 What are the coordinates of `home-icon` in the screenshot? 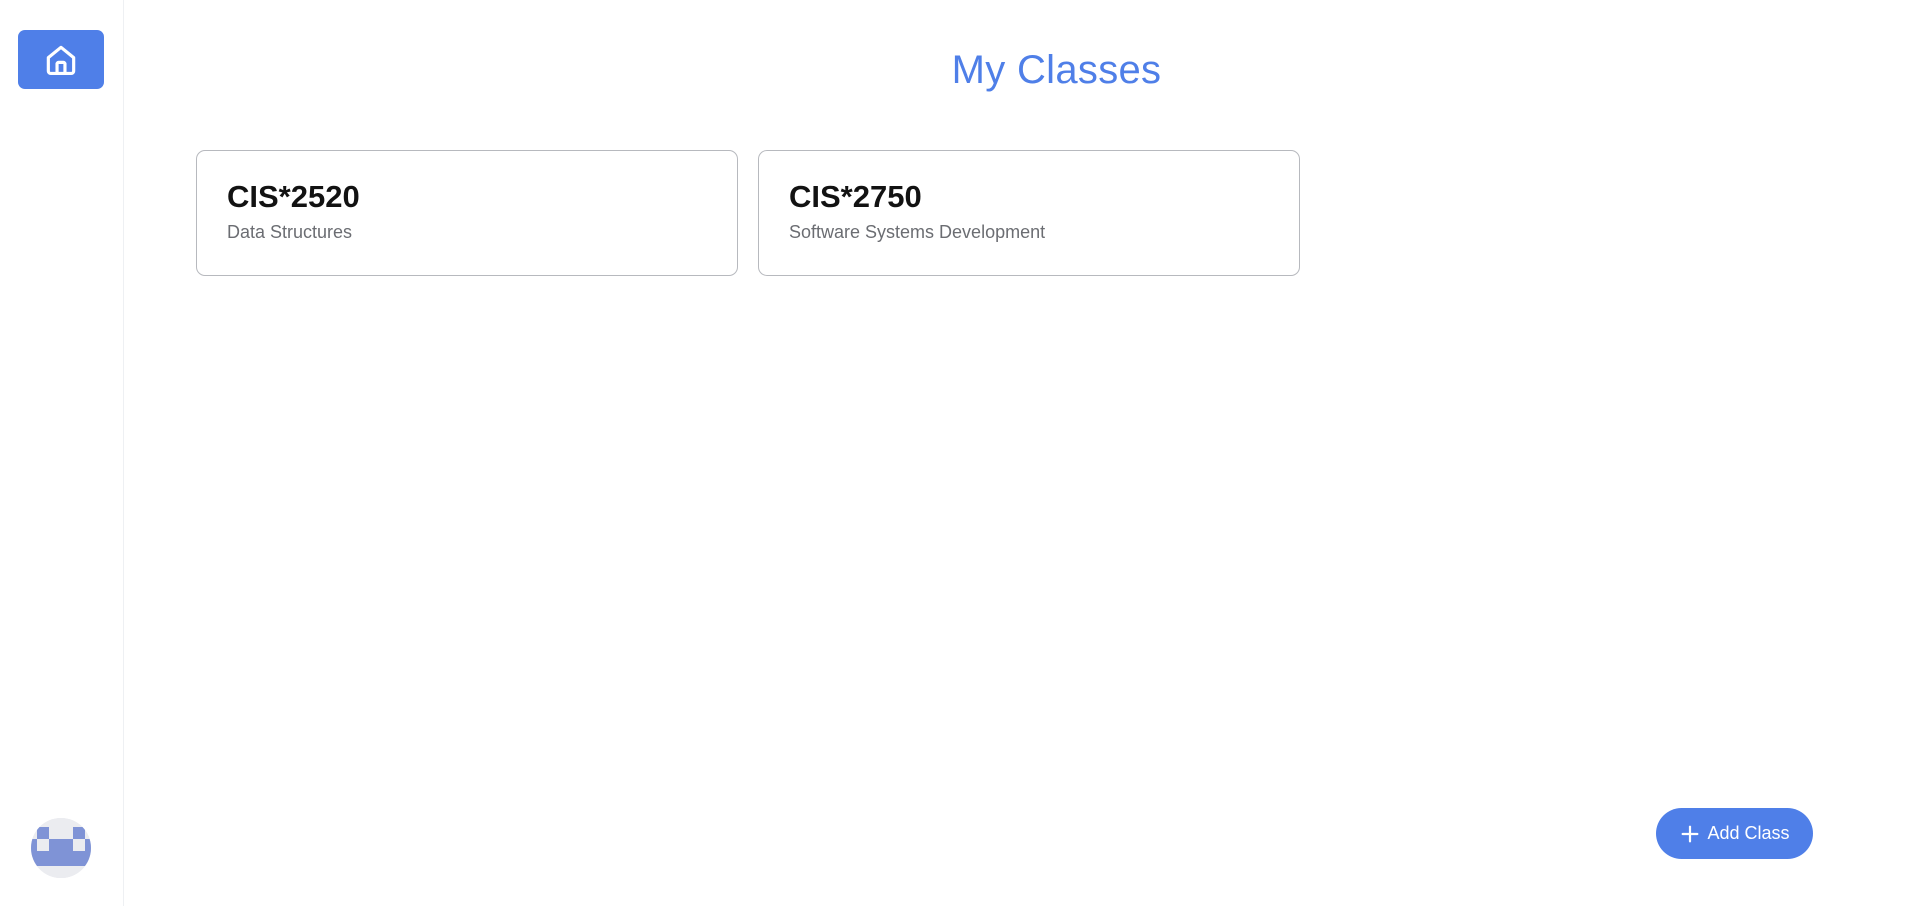 It's located at (61, 60).